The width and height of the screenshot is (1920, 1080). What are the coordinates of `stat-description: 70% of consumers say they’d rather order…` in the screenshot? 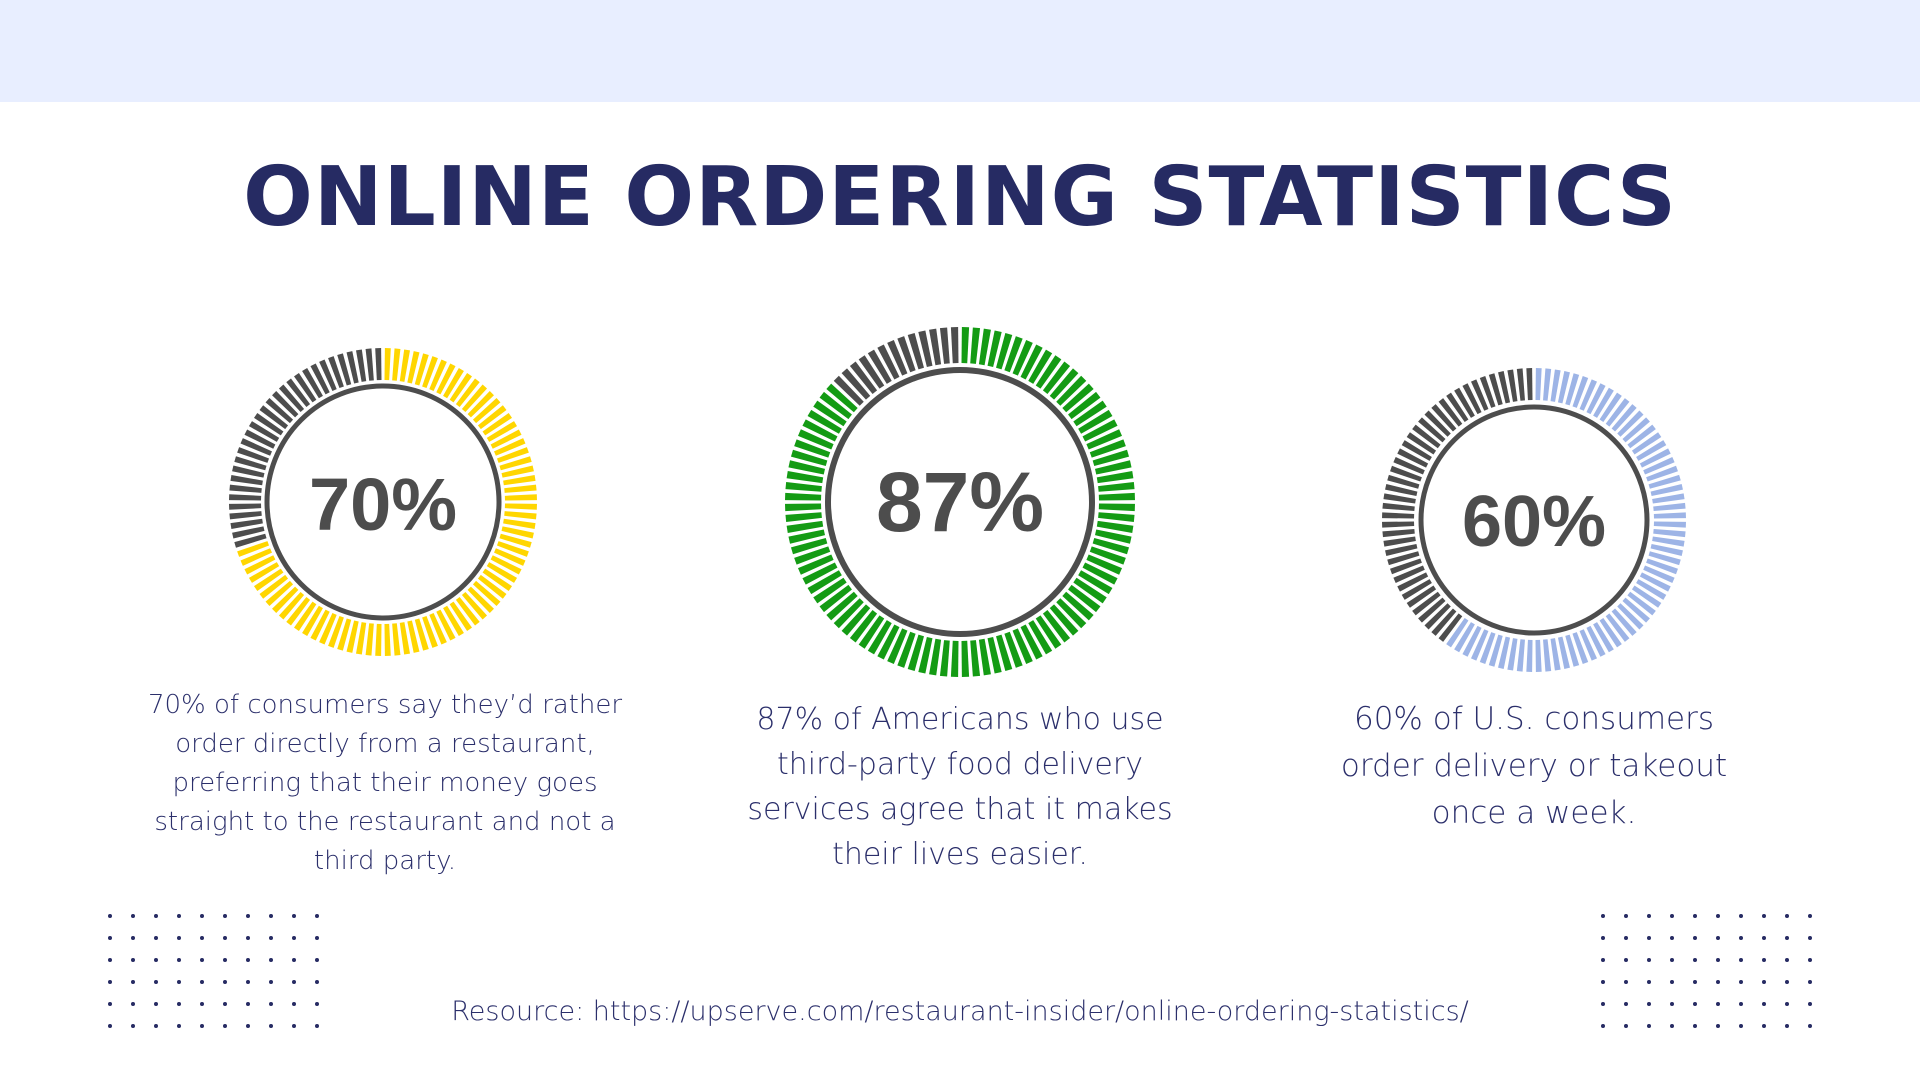 It's located at (385, 783).